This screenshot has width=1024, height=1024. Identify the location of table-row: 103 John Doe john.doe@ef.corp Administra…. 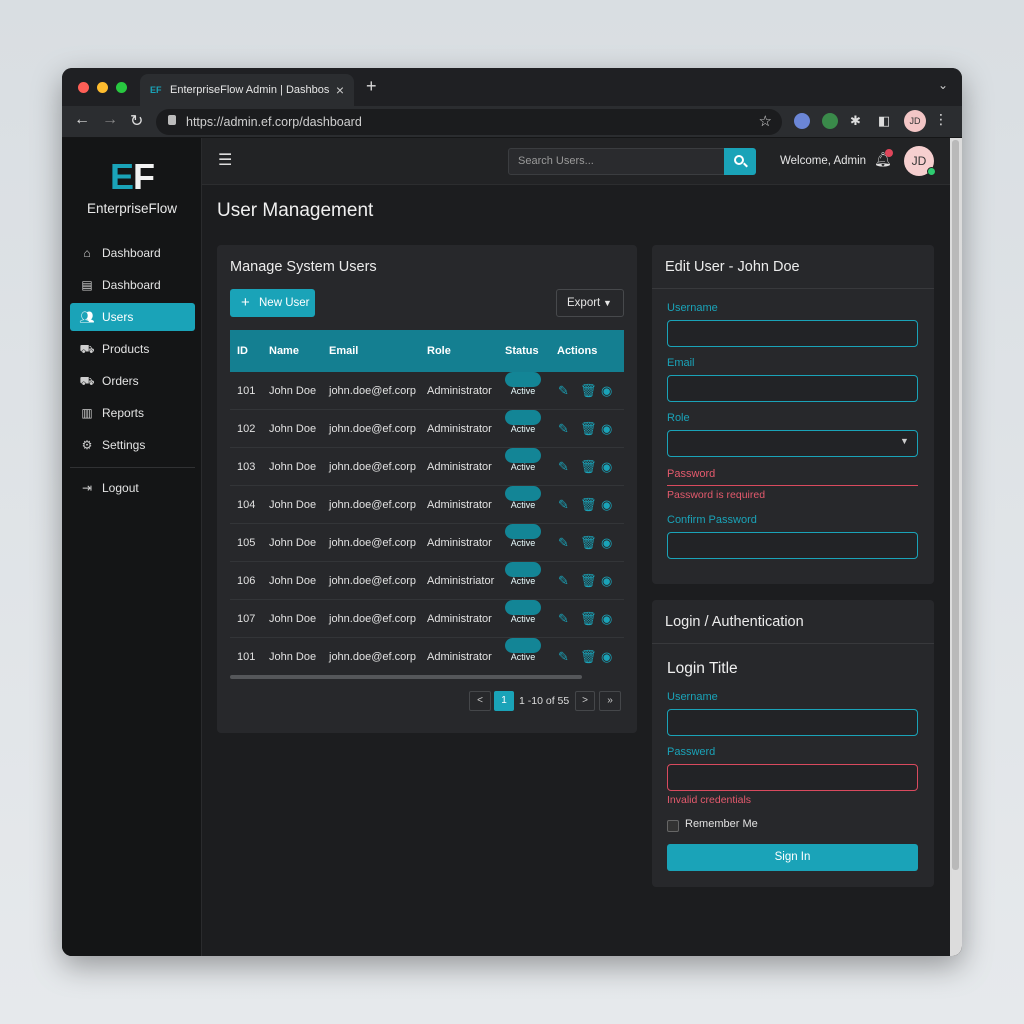
(427, 467).